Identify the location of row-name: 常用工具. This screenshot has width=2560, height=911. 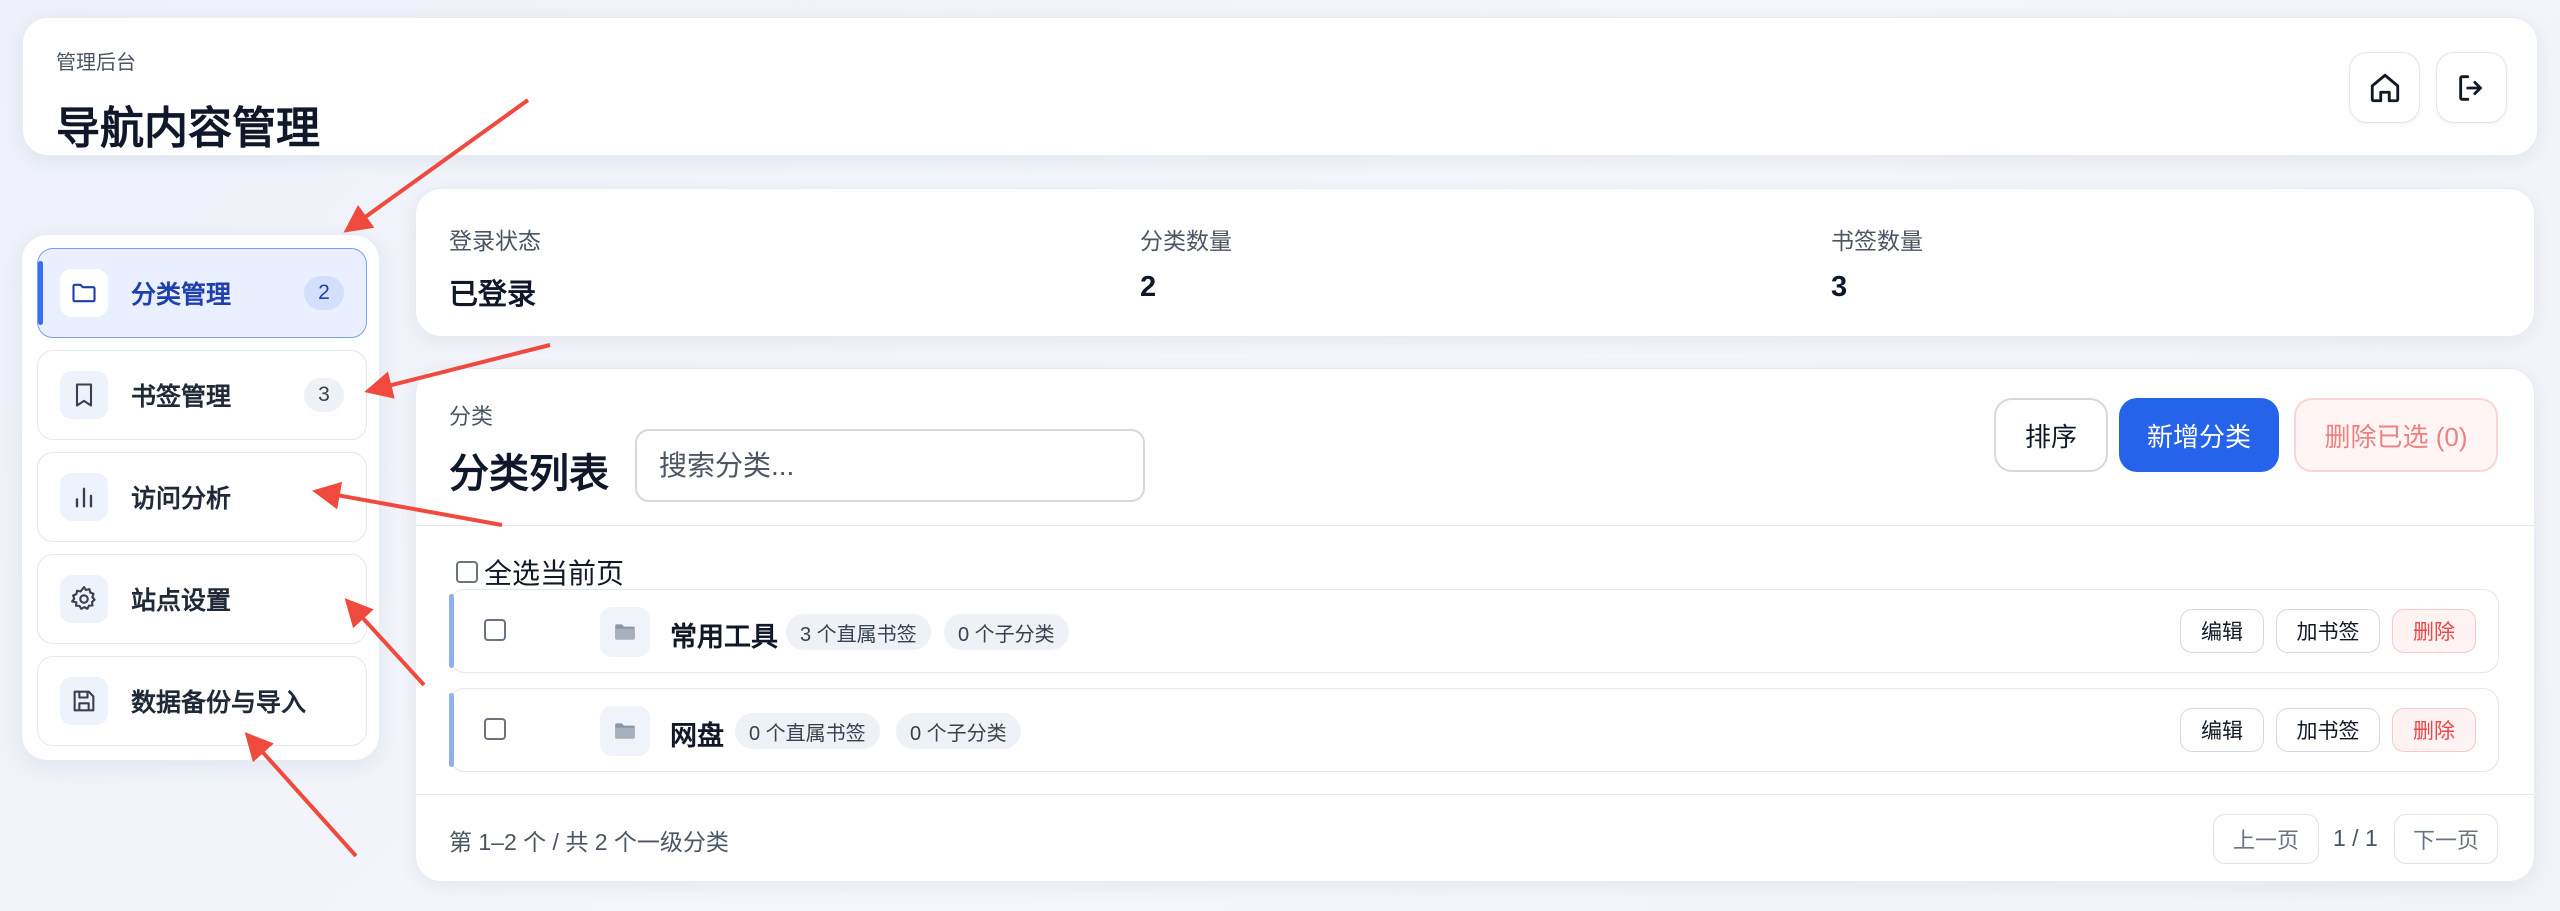
(724, 637).